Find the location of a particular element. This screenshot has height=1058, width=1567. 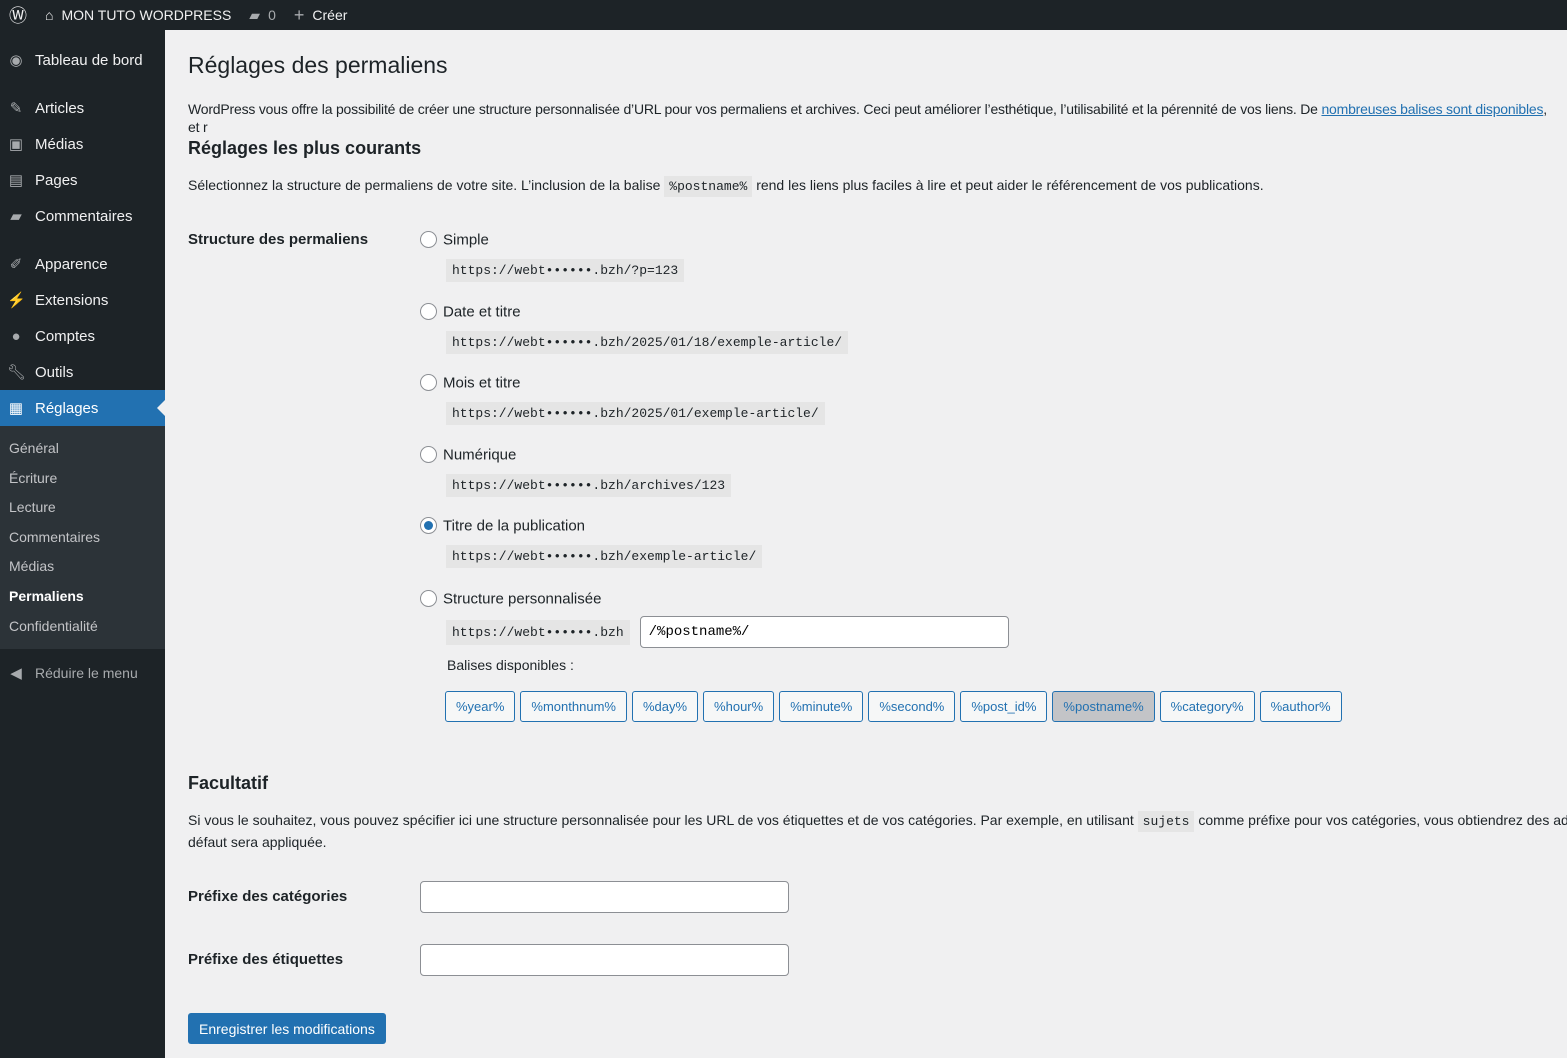

user-icon: ● is located at coordinates (16, 336).